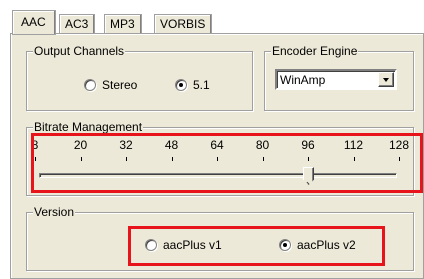 The height and width of the screenshot is (279, 424). Describe the element at coordinates (326, 245) in the screenshot. I see `aacplus-v2-label: aacPlus v2` at that location.